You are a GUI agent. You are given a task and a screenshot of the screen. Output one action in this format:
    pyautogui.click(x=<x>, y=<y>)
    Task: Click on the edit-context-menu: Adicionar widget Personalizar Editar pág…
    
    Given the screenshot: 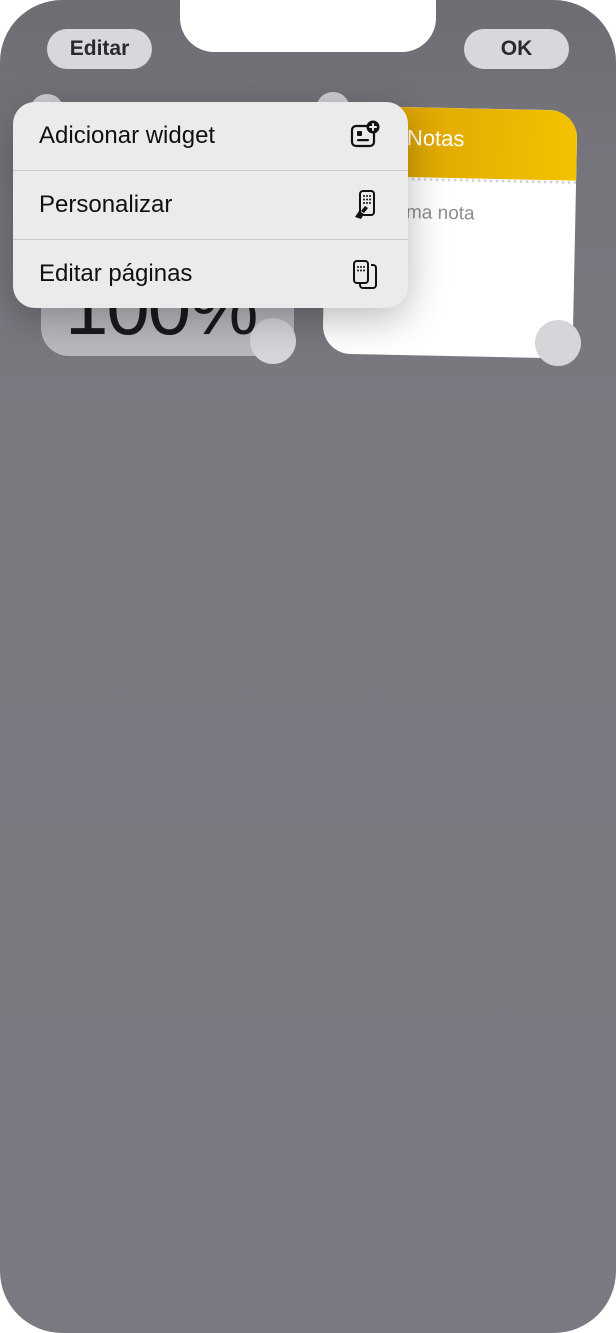 What is the action you would take?
    pyautogui.click(x=210, y=205)
    